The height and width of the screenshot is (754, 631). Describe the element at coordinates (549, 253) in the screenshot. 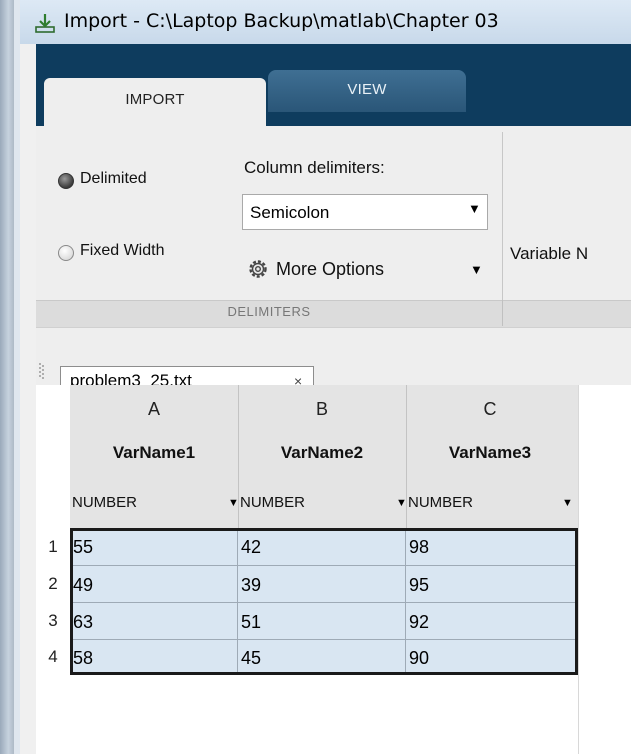

I see `variable-names-label: Variable N` at that location.